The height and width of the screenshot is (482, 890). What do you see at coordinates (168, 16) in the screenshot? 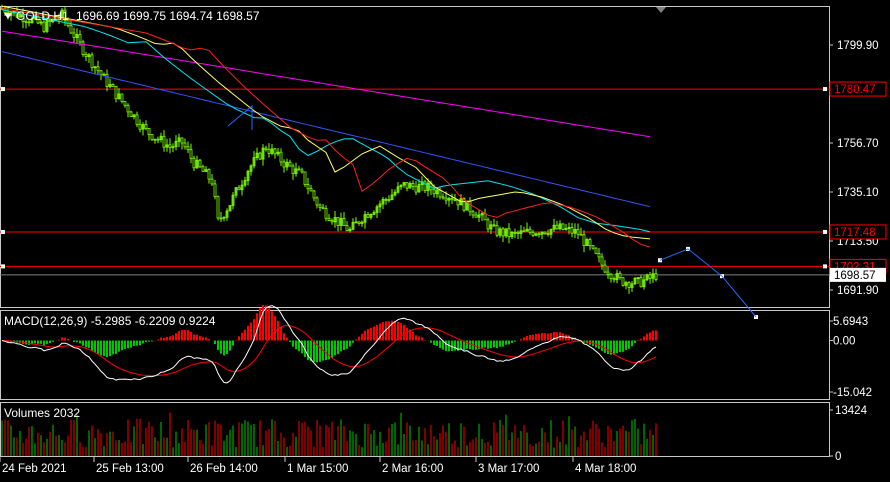
I see `ohlc-label: 1696.69 1699.75 1694.74 1698.57` at bounding box center [168, 16].